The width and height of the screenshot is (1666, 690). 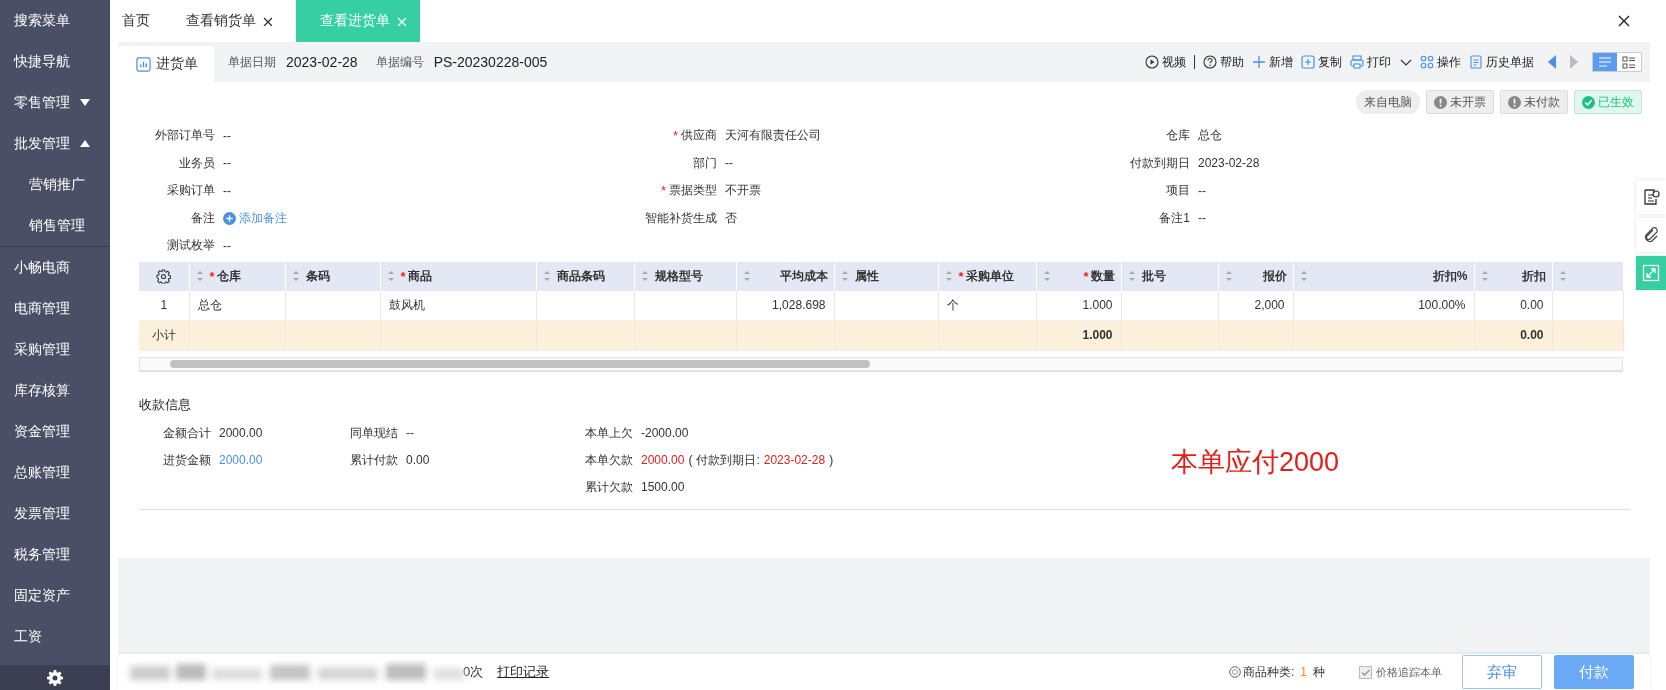 I want to click on toolbar-button: 操作, so click(x=1440, y=62).